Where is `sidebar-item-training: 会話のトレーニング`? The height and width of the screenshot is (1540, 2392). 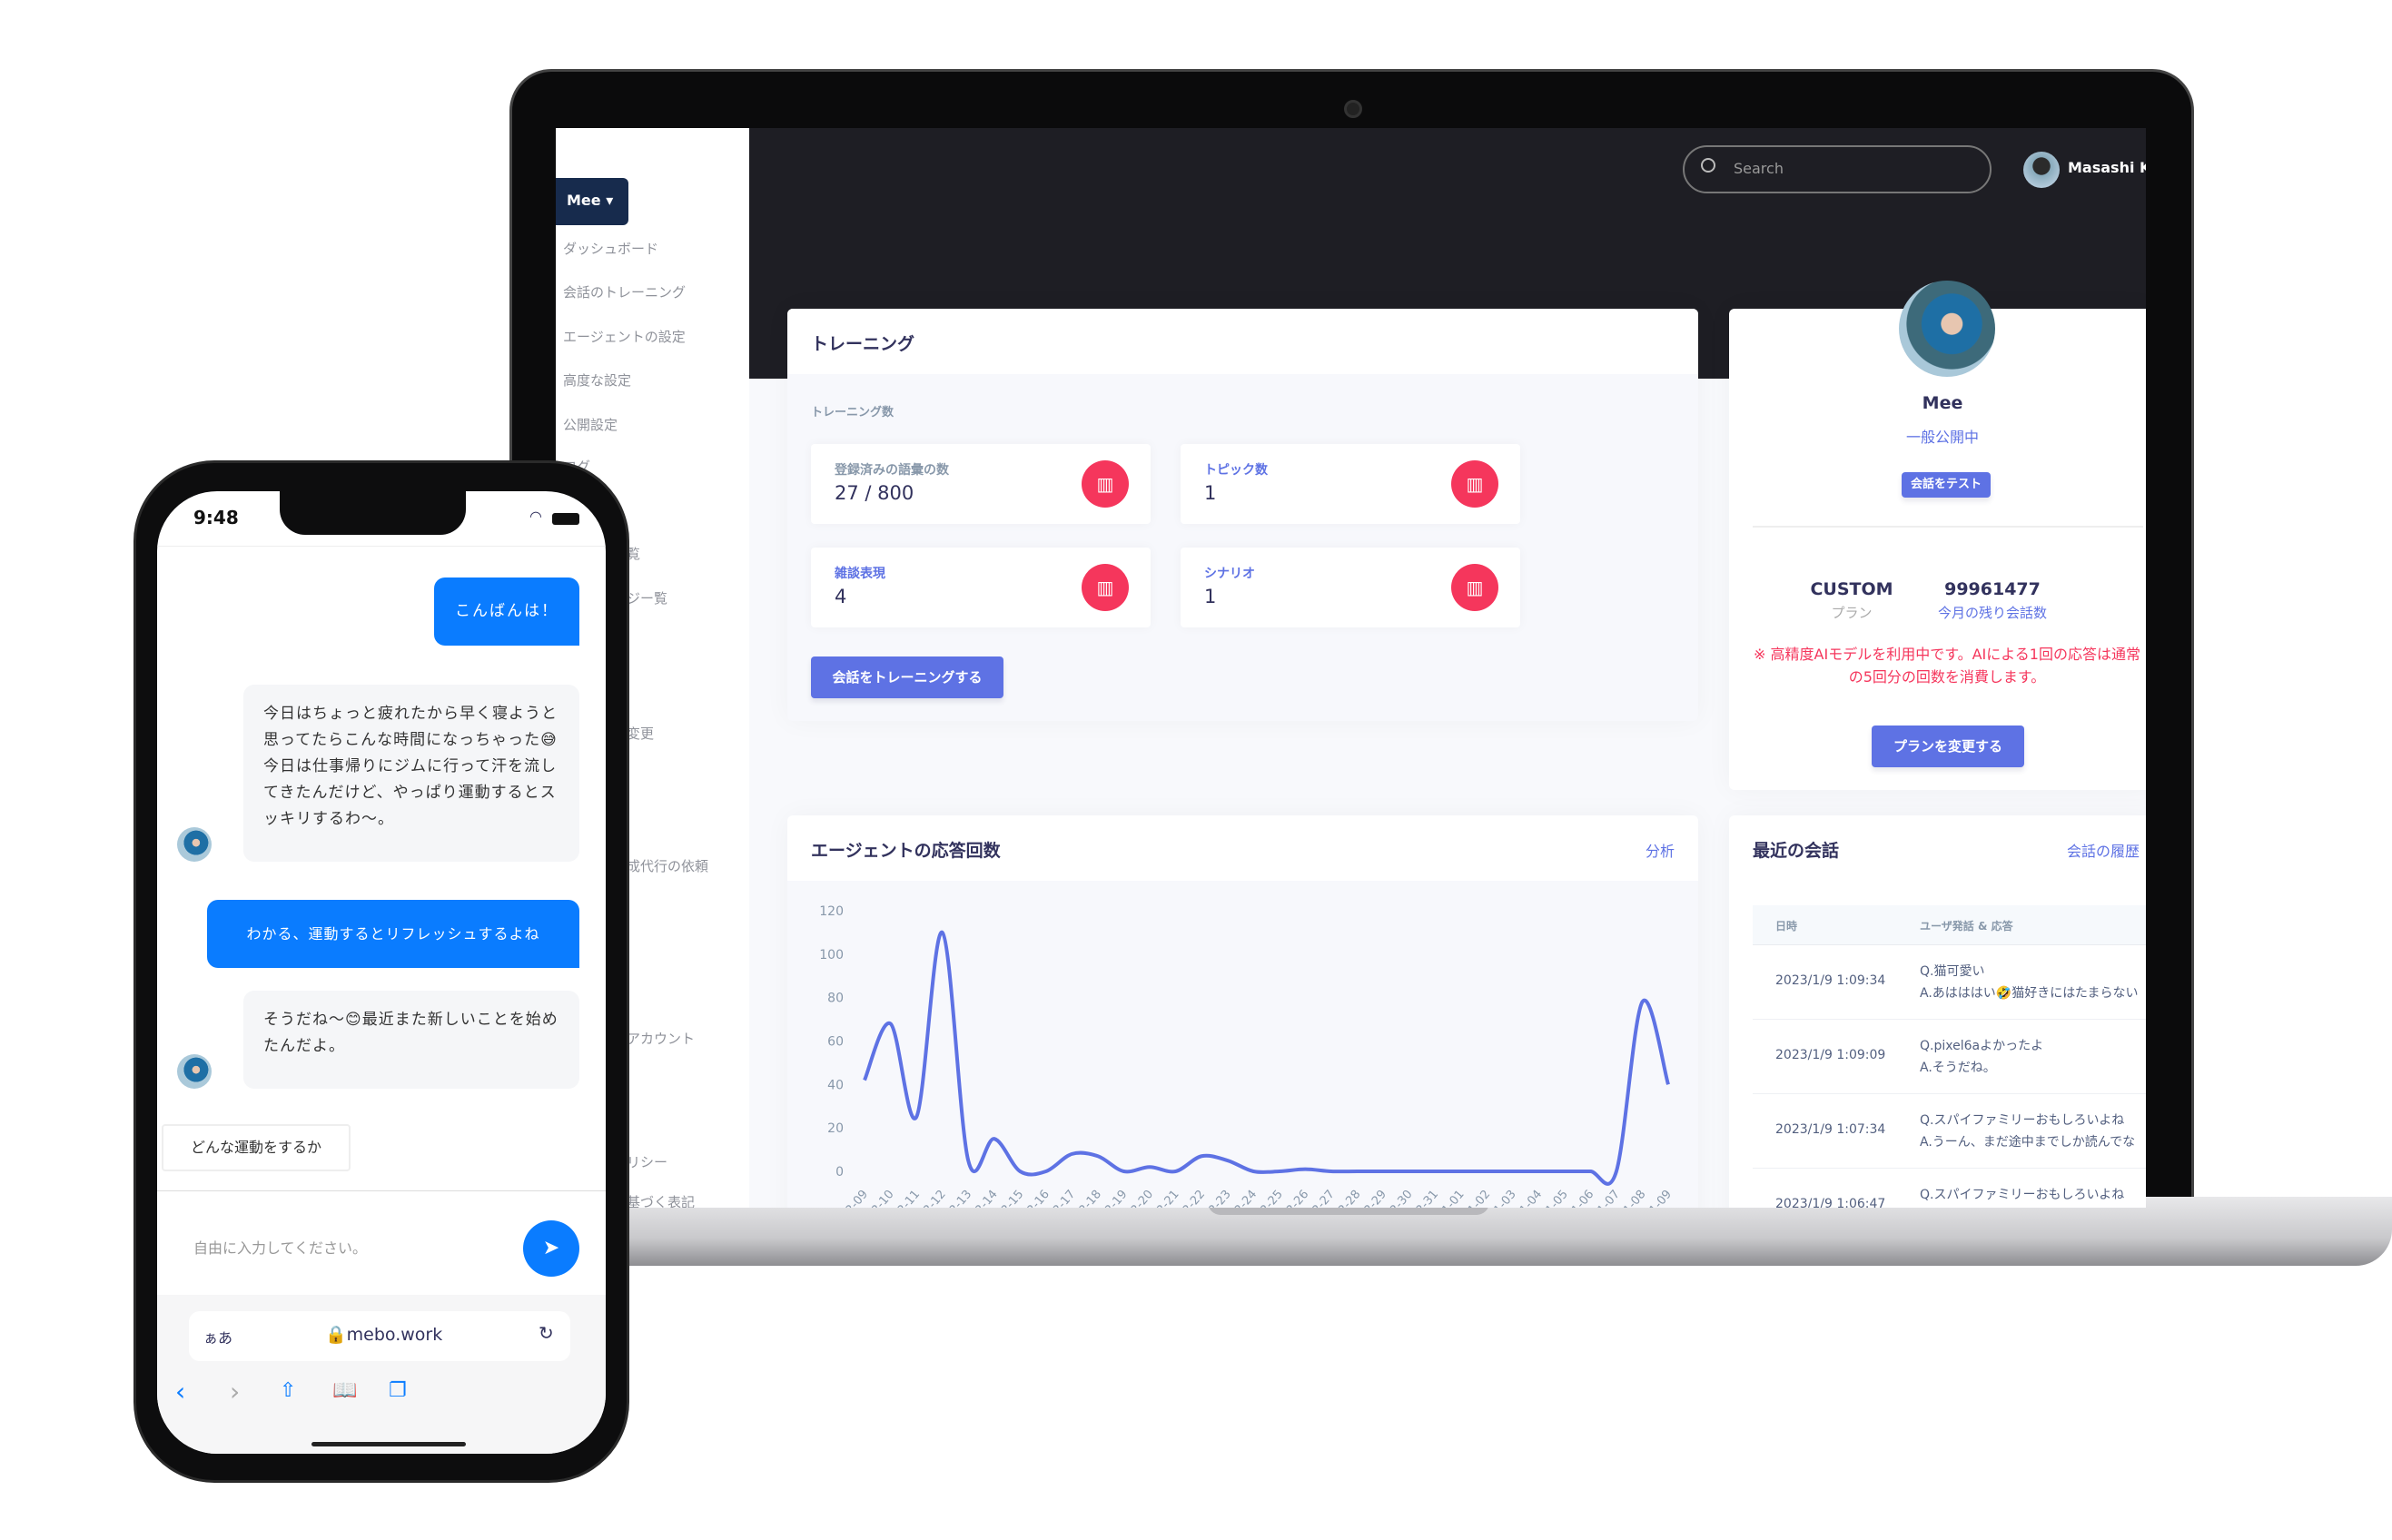
sidebar-item-training: 会話のトレーニング is located at coordinates (624, 291).